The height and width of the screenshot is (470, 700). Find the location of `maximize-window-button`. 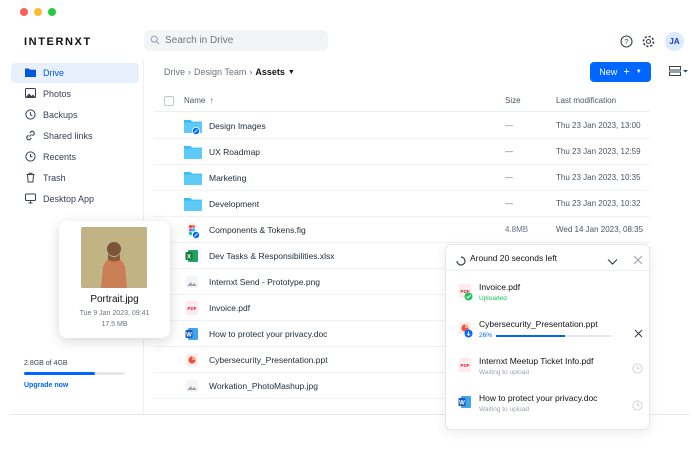

maximize-window-button is located at coordinates (52, 12).